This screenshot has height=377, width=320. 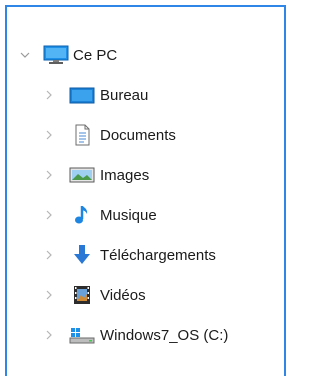 I want to click on download-arrow-icon, so click(x=82, y=255).